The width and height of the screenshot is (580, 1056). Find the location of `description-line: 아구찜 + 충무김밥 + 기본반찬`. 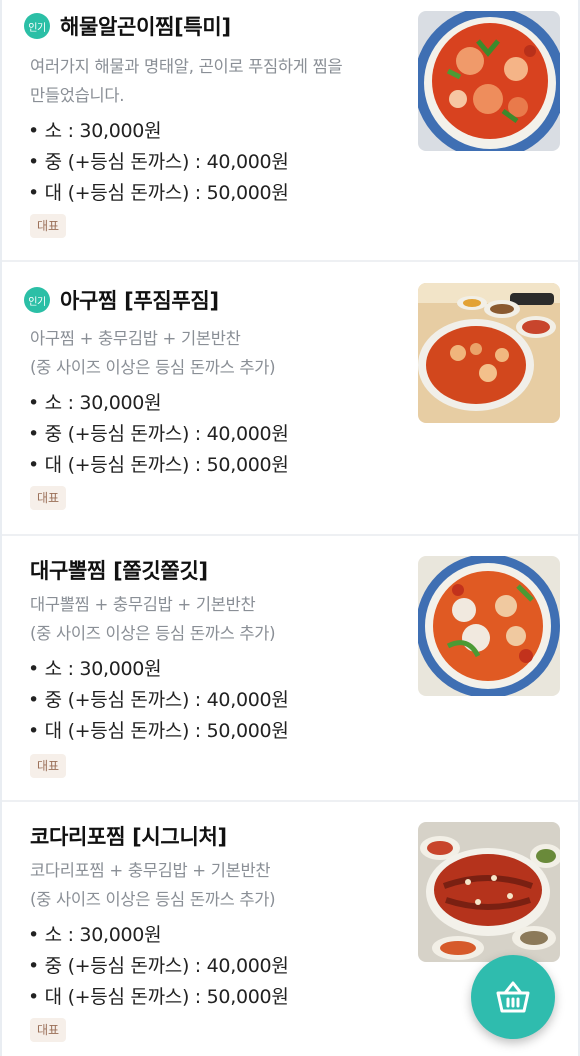

description-line: 아구찜 + 충무김밥 + 기본반찬 is located at coordinates (135, 338).